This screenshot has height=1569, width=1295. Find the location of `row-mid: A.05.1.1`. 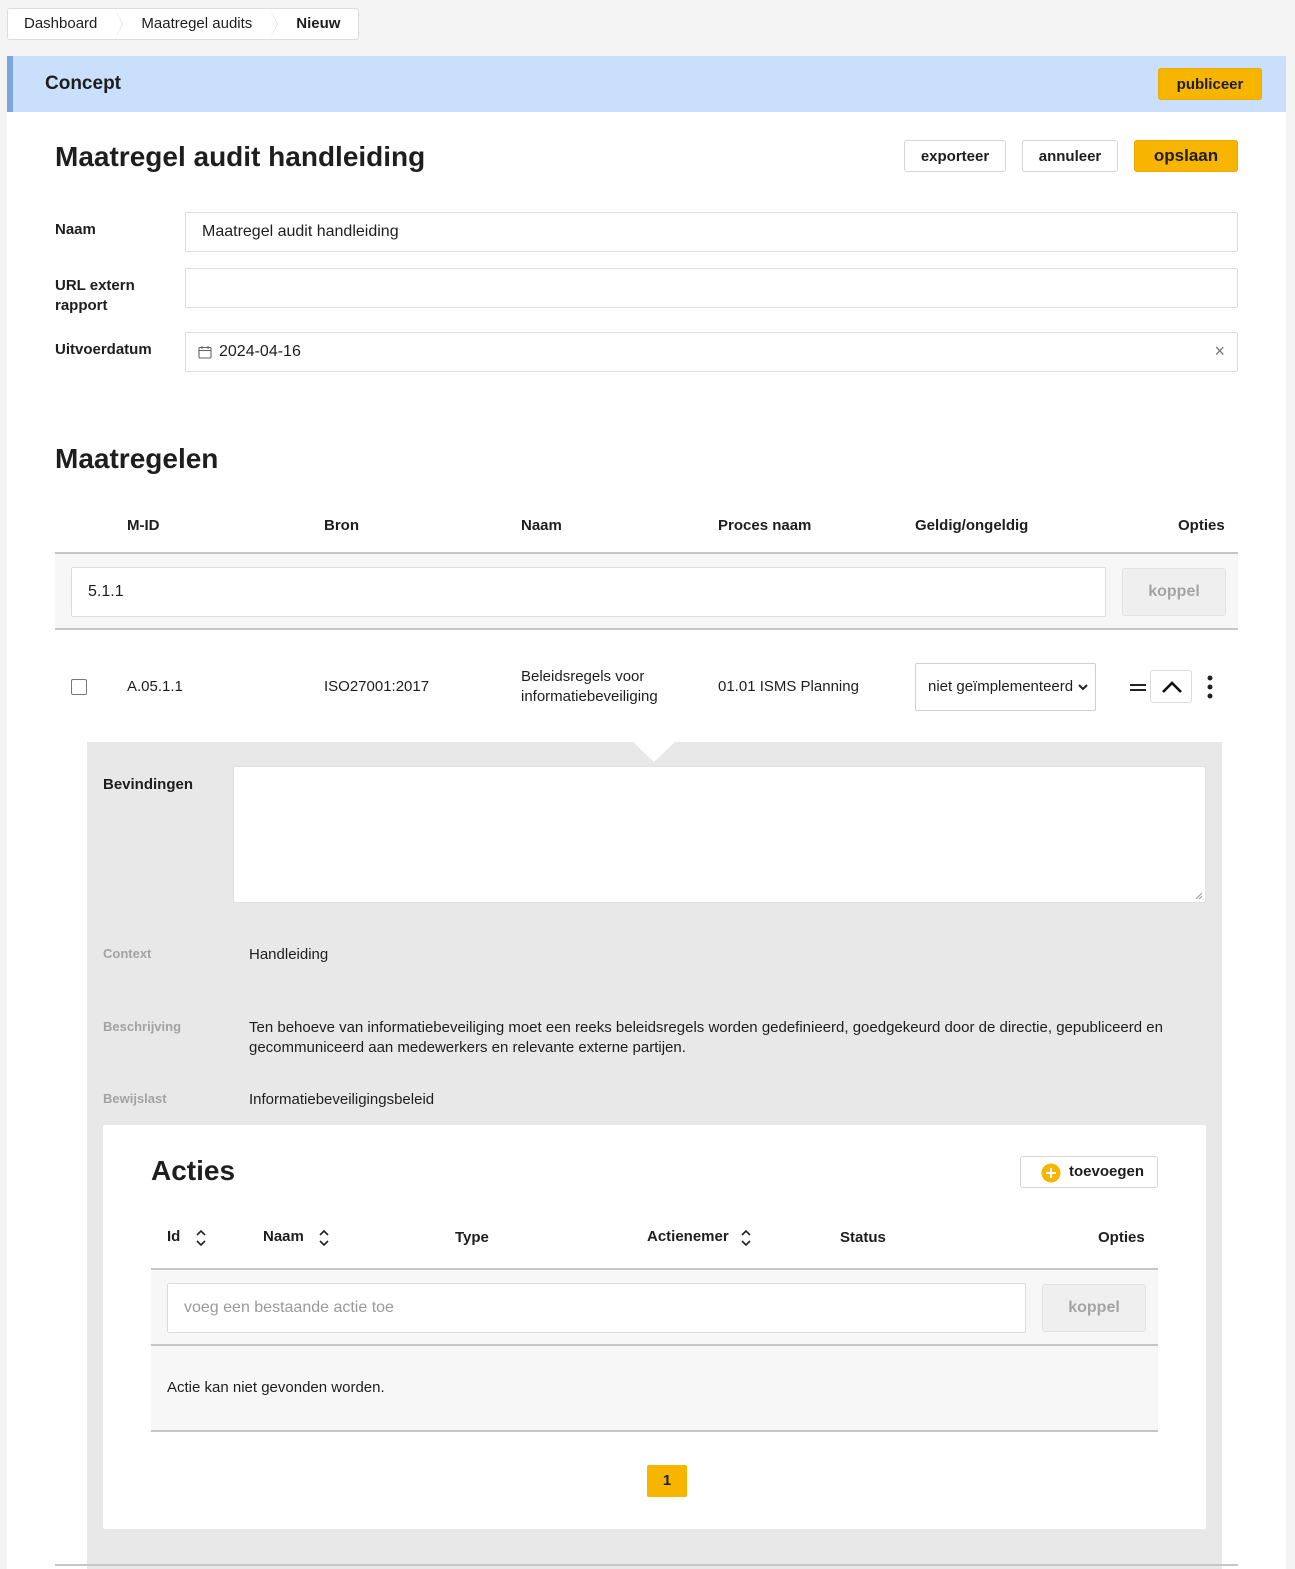

row-mid: A.05.1.1 is located at coordinates (155, 686).